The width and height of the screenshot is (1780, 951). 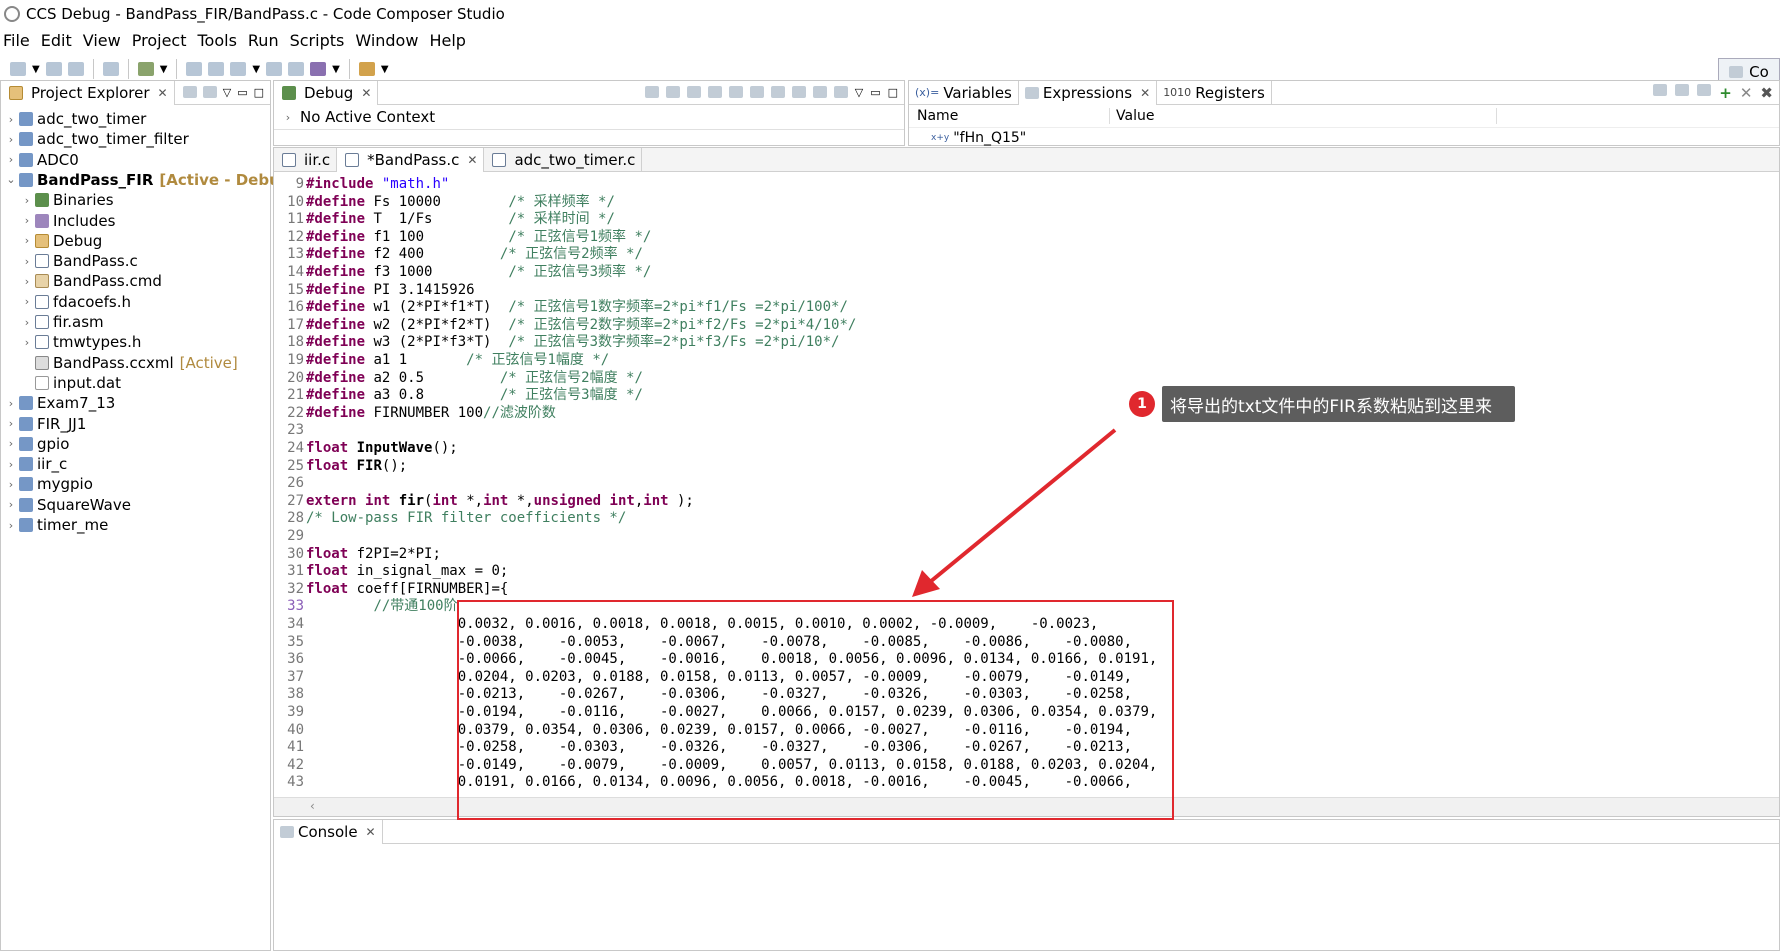 What do you see at coordinates (36, 69) in the screenshot?
I see `new-dropdown-icon: ▼` at bounding box center [36, 69].